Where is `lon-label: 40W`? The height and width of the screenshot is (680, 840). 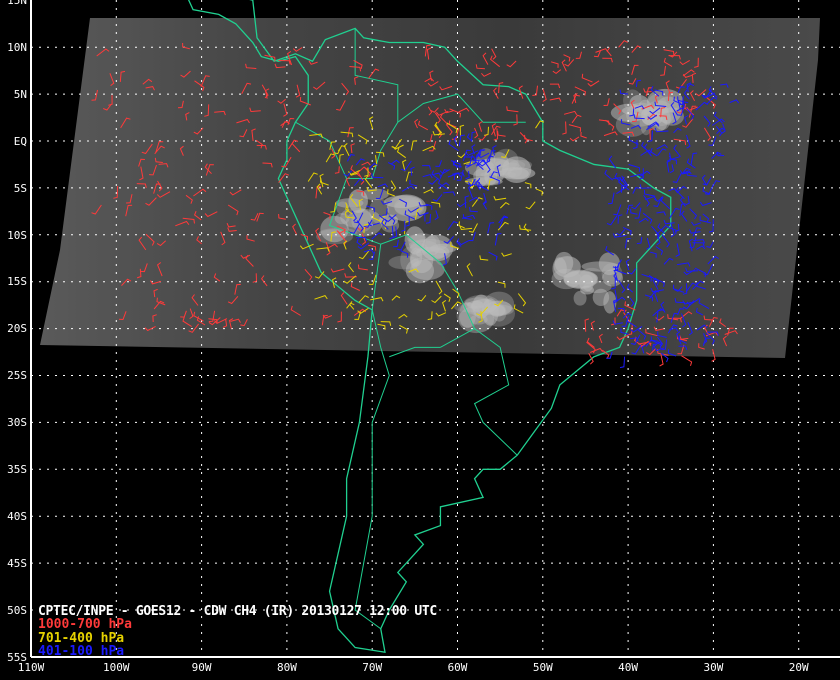 lon-label: 40W is located at coordinates (628, 667).